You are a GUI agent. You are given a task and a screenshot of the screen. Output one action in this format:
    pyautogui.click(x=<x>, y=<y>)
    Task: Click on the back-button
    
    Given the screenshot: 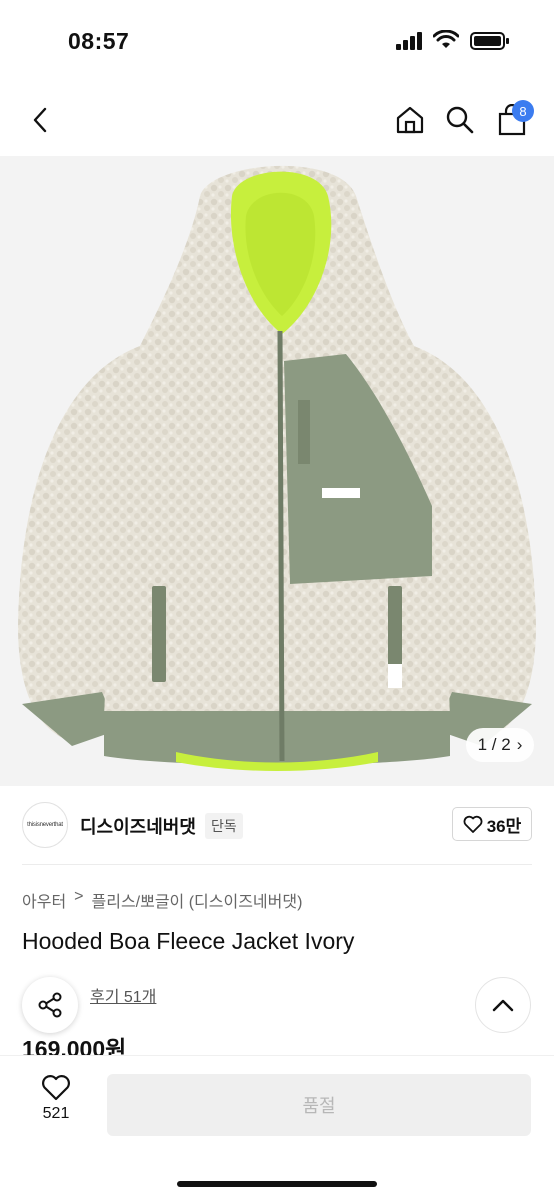 What is the action you would take?
    pyautogui.click(x=40, y=120)
    